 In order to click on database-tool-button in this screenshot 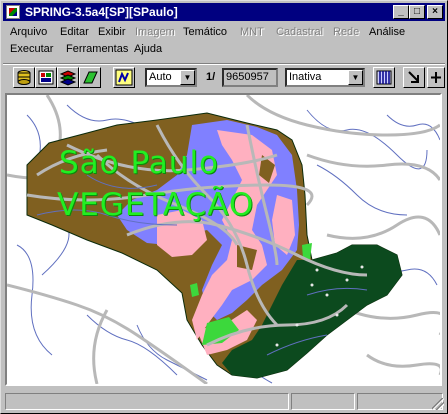, I will do `click(24, 77)`.